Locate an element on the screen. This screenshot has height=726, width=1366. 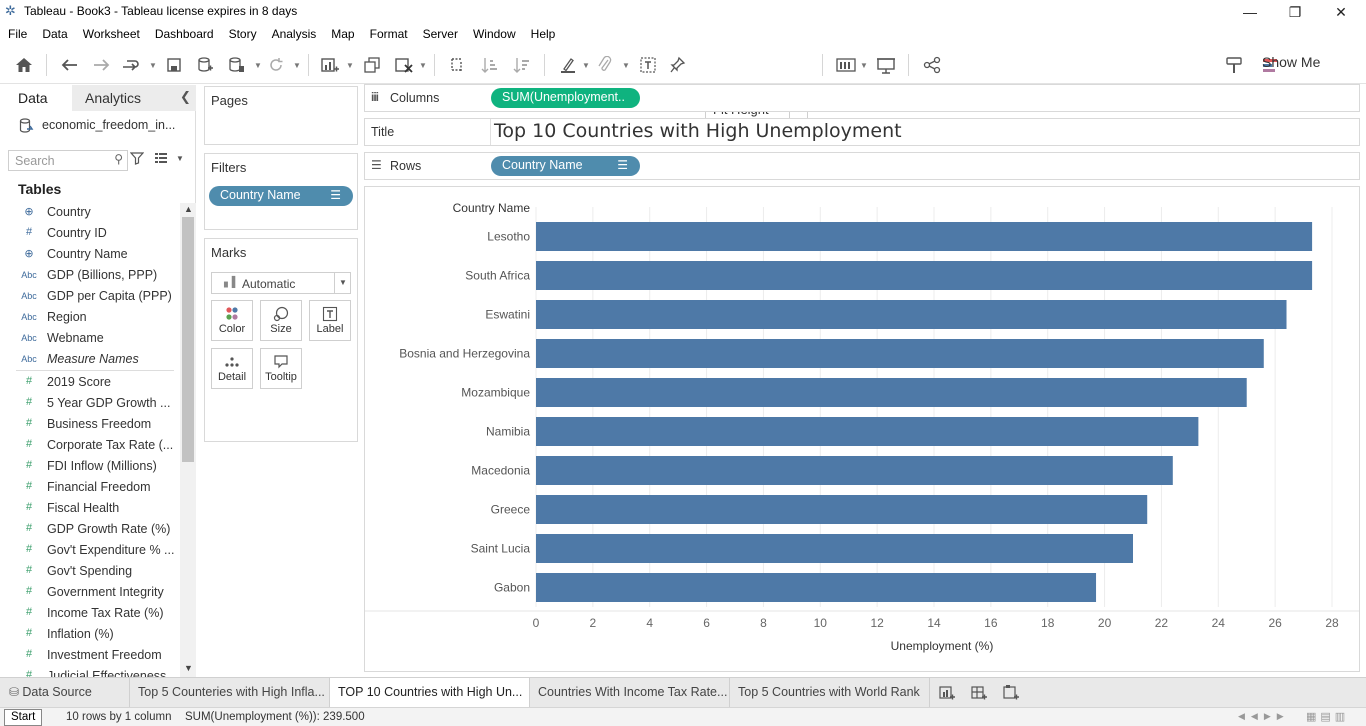
view-list-icon is located at coordinates (161, 158).